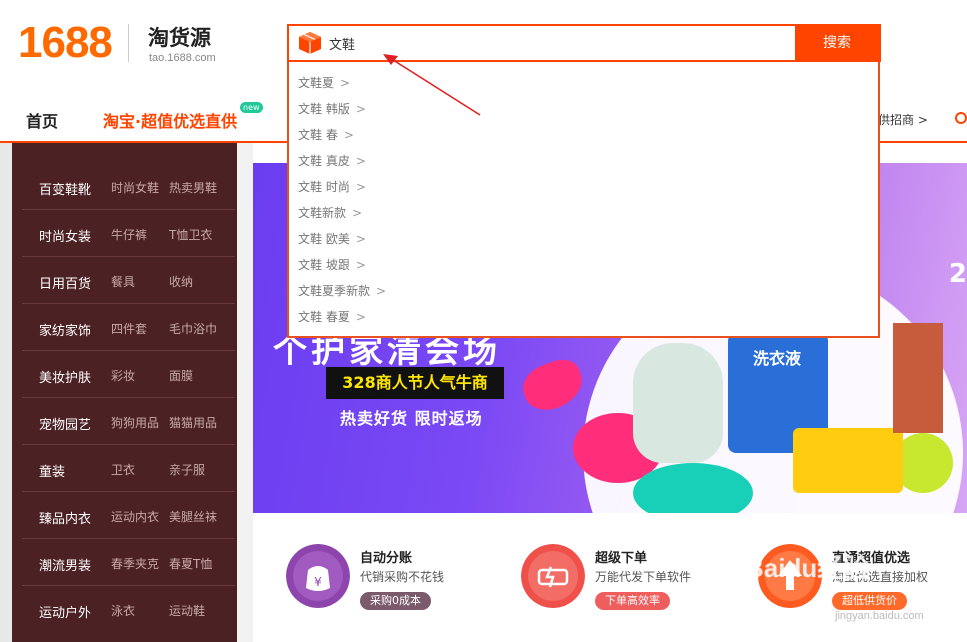 The width and height of the screenshot is (967, 642). I want to click on category-sub-link: 毛巾浴巾, so click(193, 328).